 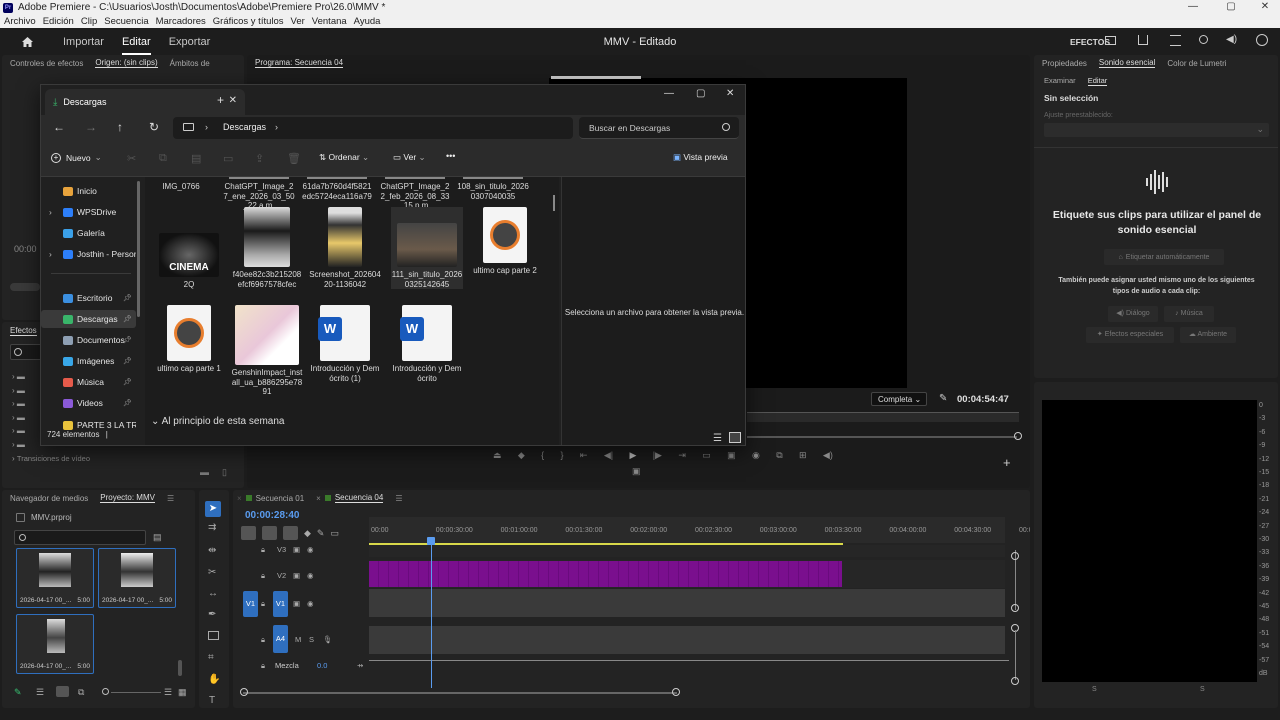 What do you see at coordinates (1130, 335) in the screenshot?
I see `type-sfx-button: ✦ Efectos especiales` at bounding box center [1130, 335].